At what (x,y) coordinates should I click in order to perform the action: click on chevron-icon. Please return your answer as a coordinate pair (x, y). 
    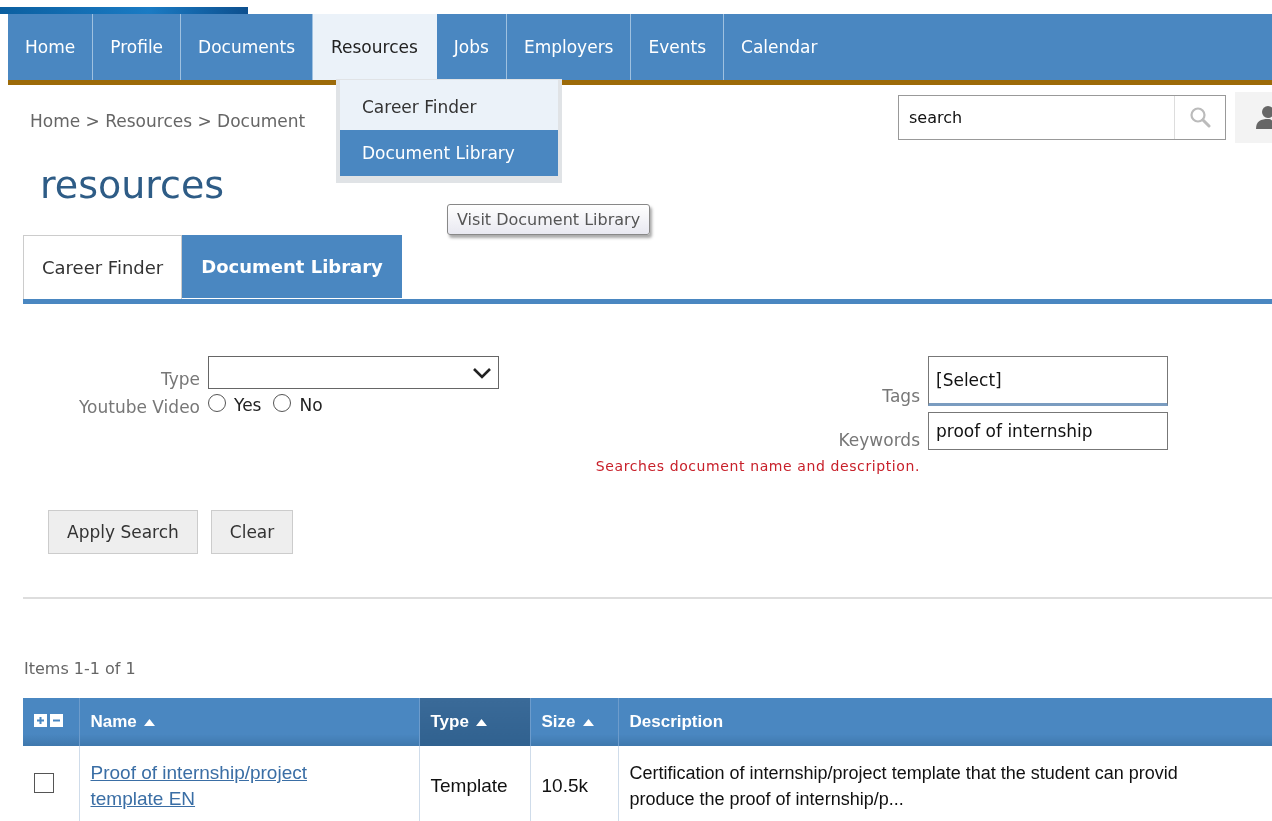
    Looking at the image, I should click on (482, 372).